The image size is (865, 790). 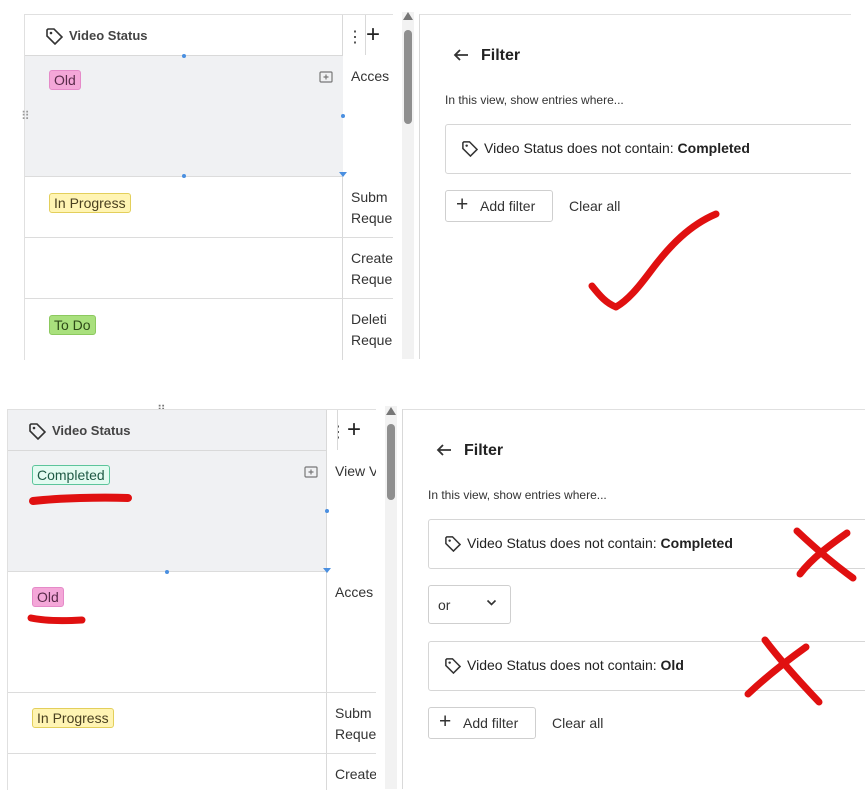 I want to click on underline-completed, so click(x=80, y=499).